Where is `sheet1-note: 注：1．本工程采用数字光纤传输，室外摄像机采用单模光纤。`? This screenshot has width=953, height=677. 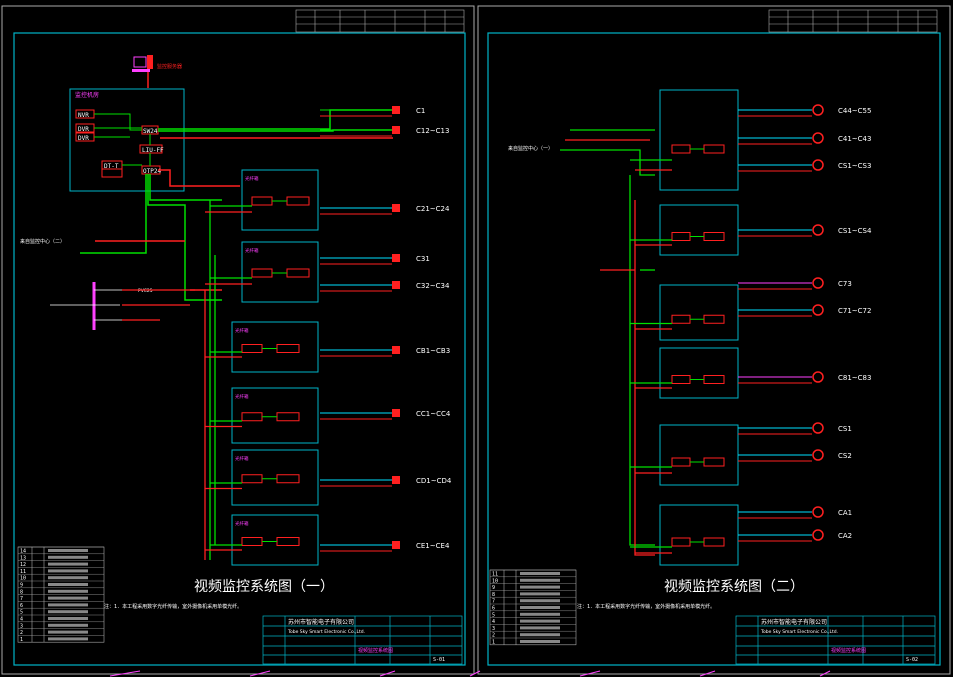
sheet1-note: 注：1．本工程采用数字光纤传输，室外摄像机采用单模光纤。 is located at coordinates (173, 606).